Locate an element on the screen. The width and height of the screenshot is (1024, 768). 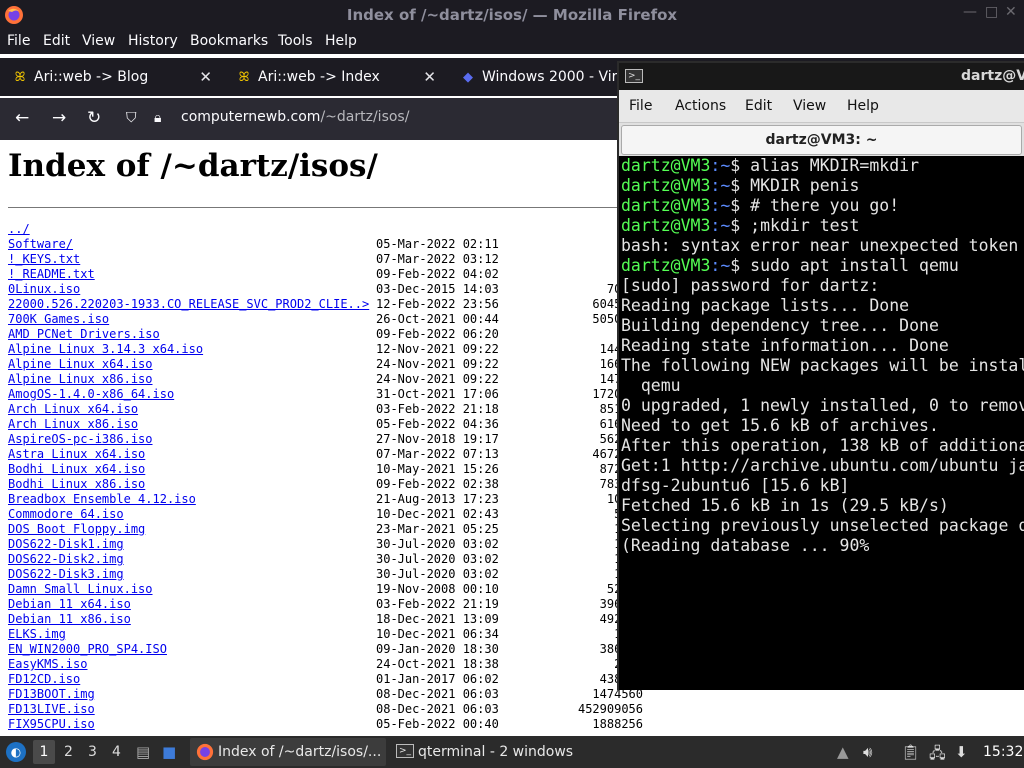
menu-view: View is located at coordinates (98, 41).